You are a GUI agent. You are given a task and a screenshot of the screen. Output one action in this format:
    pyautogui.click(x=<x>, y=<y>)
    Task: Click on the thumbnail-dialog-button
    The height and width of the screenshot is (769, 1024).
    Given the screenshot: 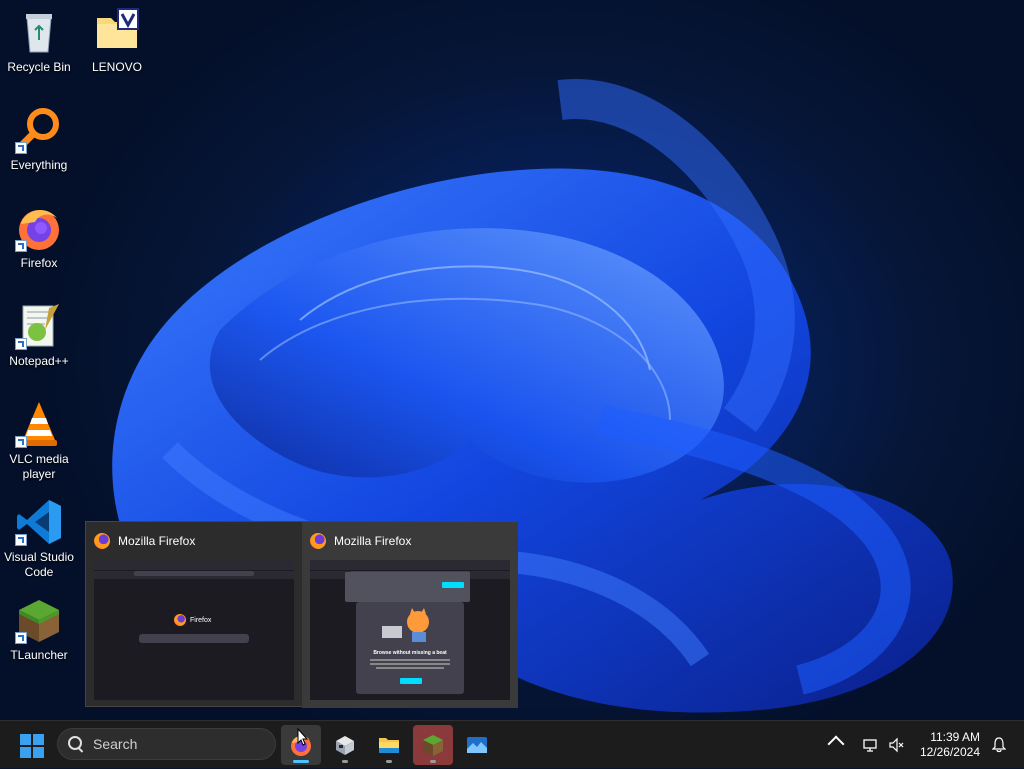 What is the action you would take?
    pyautogui.click(x=411, y=681)
    